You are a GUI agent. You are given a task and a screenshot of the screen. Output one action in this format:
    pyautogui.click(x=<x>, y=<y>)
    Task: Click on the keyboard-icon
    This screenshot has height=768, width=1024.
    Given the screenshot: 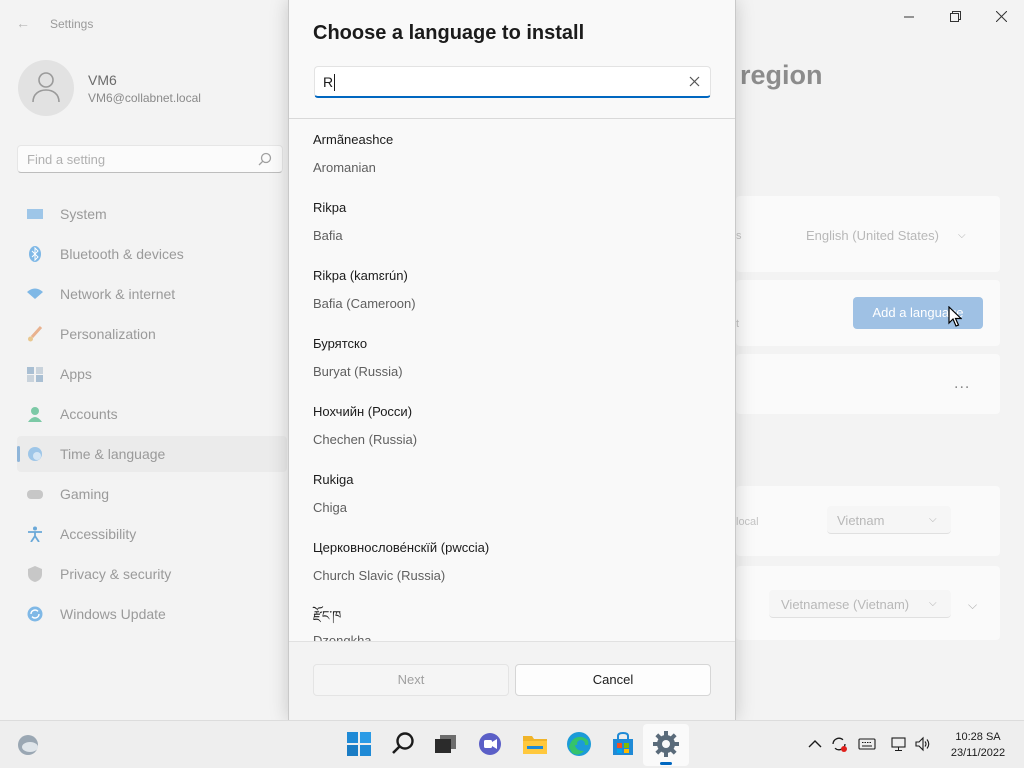 What is the action you would take?
    pyautogui.click(x=867, y=744)
    